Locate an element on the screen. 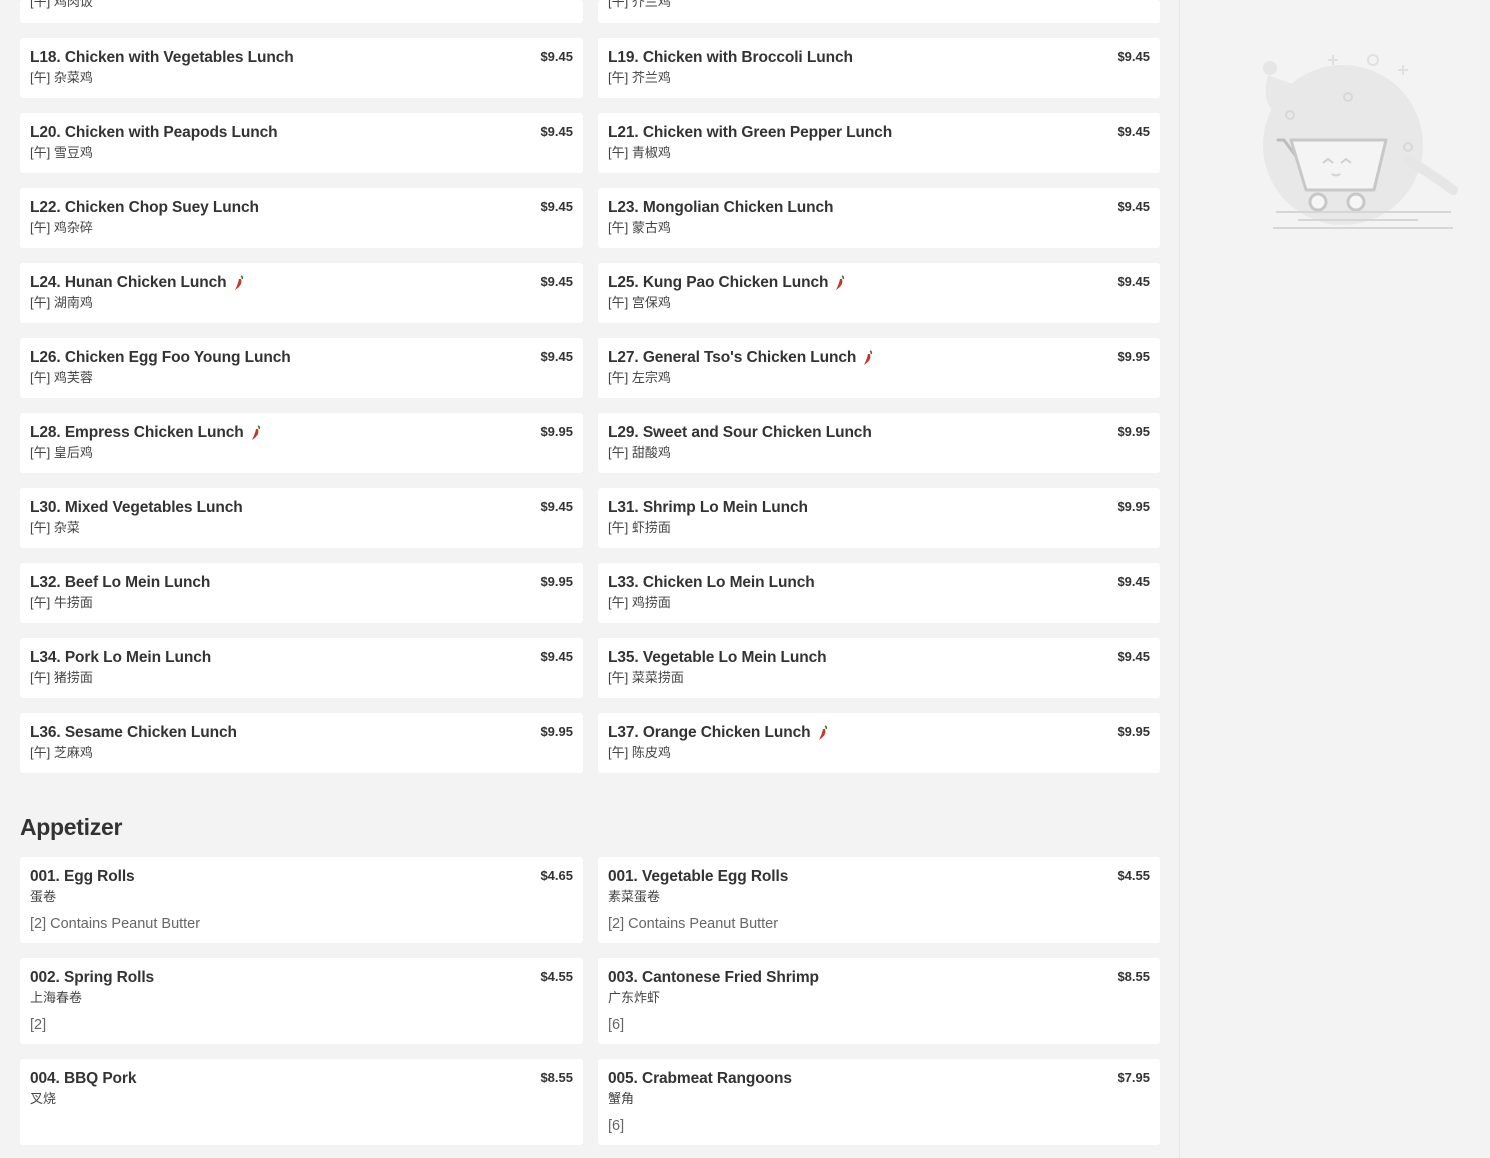 This screenshot has height=1158, width=1490. item-chinese-name: [午] 杂菜 is located at coordinates (55, 527).